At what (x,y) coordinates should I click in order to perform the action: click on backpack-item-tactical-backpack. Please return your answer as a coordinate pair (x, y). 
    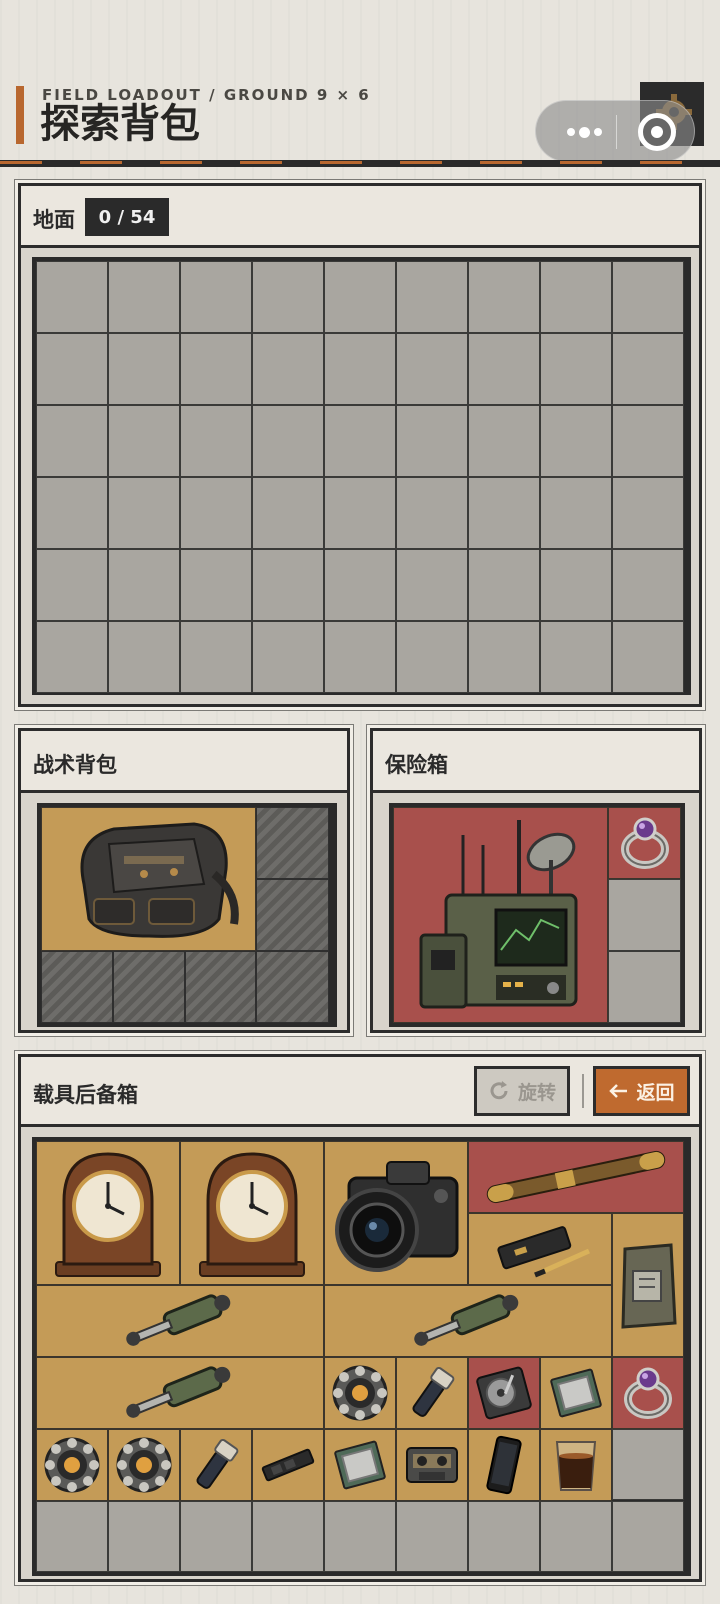
    Looking at the image, I should click on (148, 879).